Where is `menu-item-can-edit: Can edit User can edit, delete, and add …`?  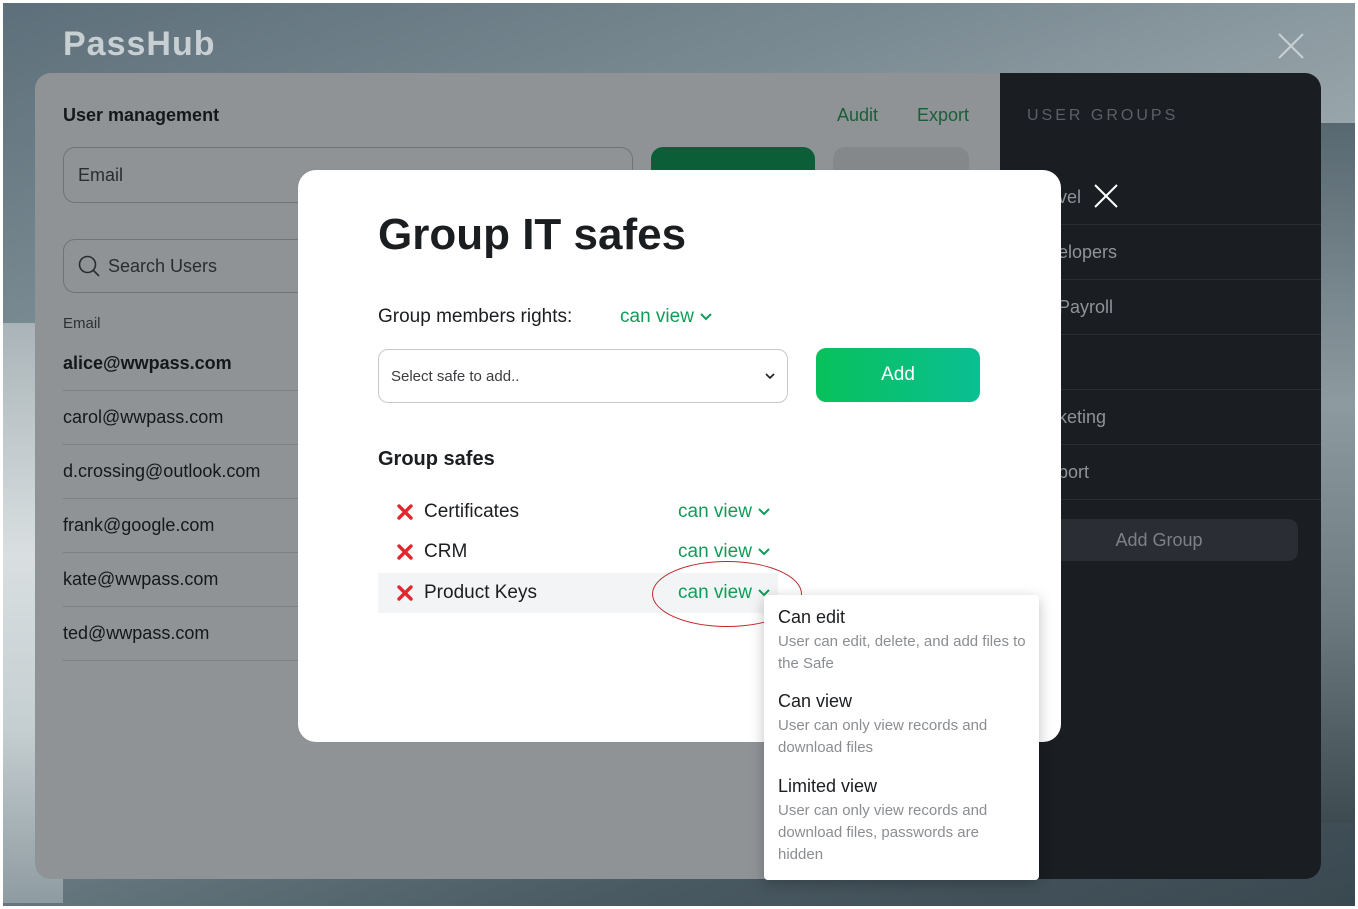 menu-item-can-edit: Can edit User can edit, delete, and add … is located at coordinates (902, 641).